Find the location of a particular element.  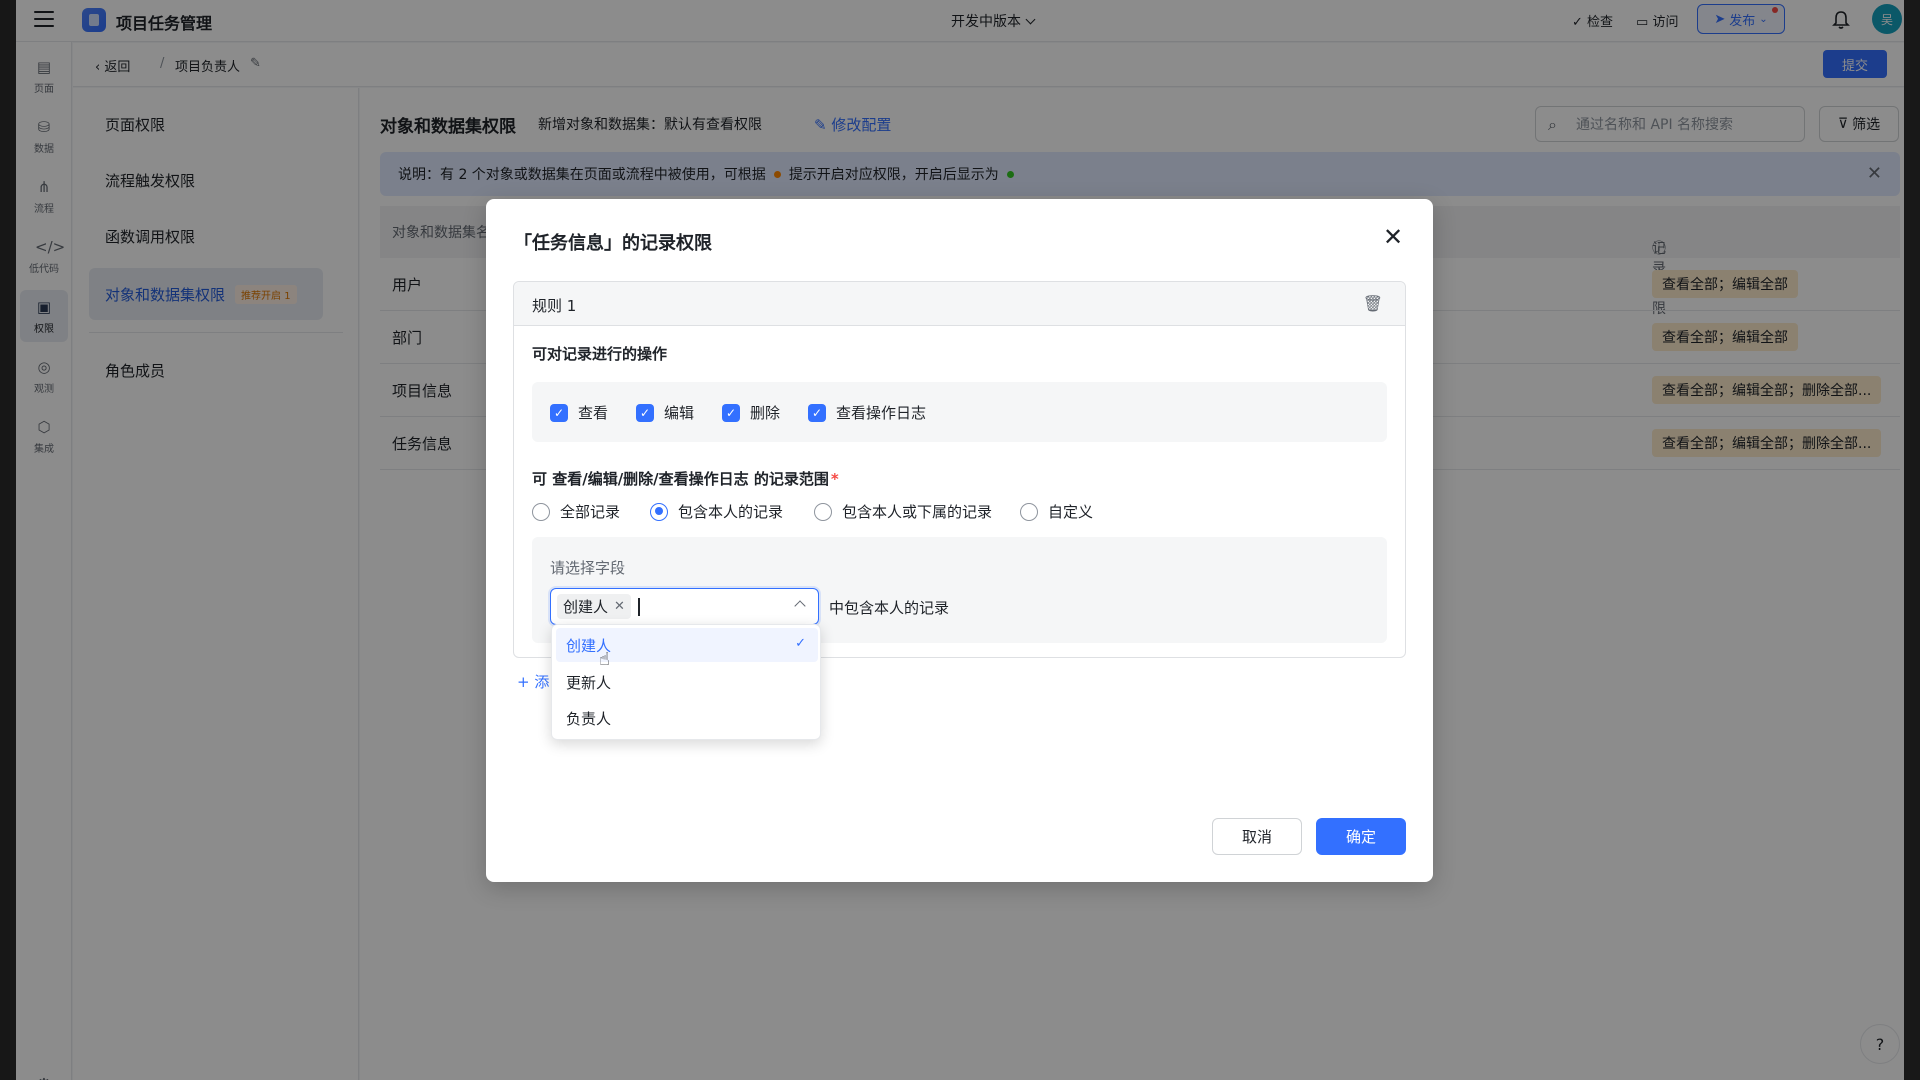

chip-label: 创建人 is located at coordinates (586, 607).